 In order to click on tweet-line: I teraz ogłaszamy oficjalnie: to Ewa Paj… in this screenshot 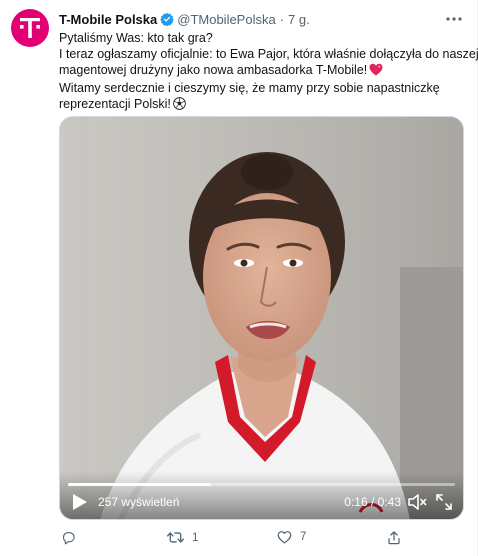, I will do `click(268, 54)`.